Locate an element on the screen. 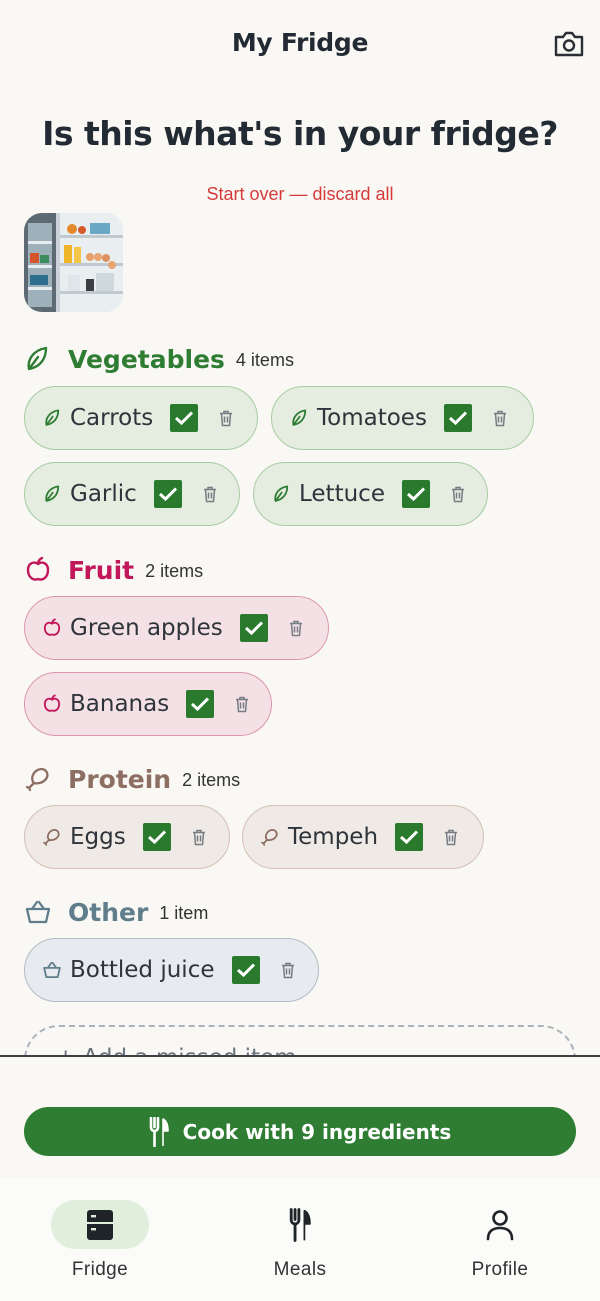 This screenshot has width=600, height=1301. ingredient-chip-eggs: Eggs is located at coordinates (127, 837).